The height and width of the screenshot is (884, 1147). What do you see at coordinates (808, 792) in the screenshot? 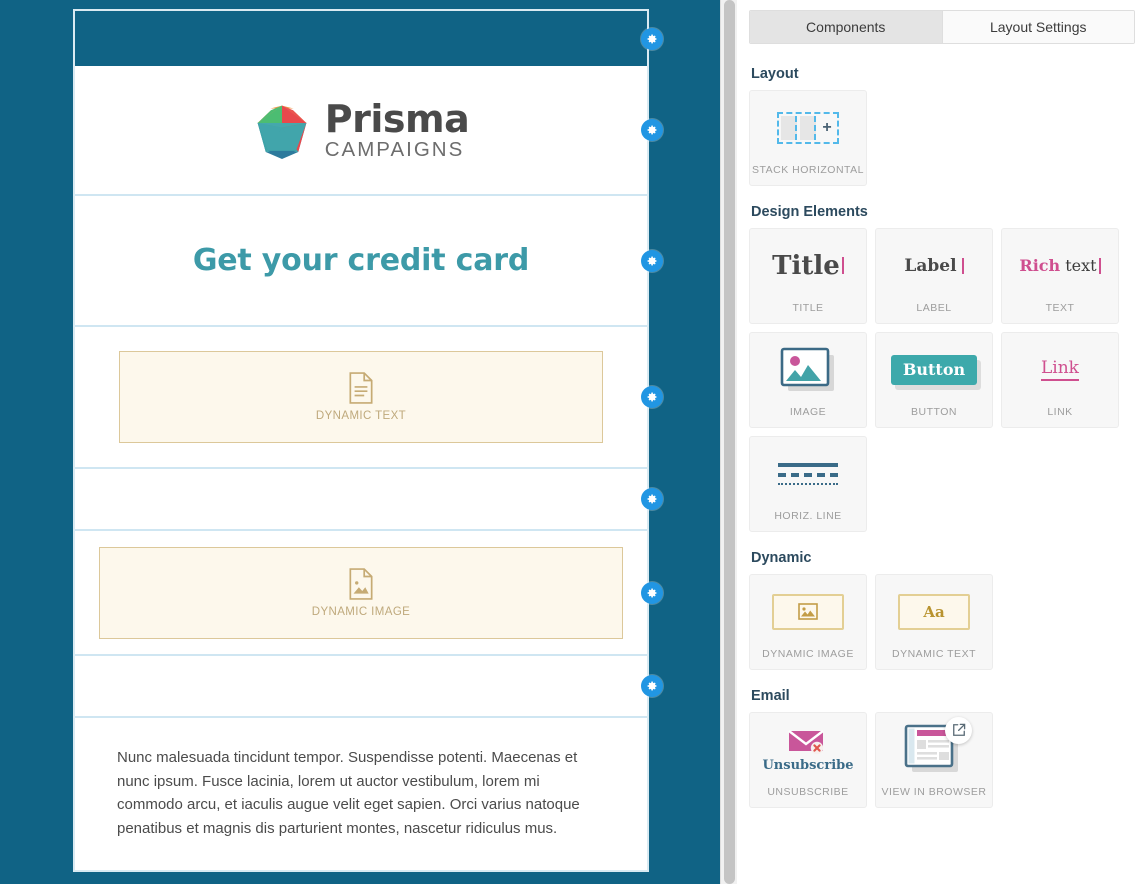
I see `tile-label: UNSUBSCRIBE` at bounding box center [808, 792].